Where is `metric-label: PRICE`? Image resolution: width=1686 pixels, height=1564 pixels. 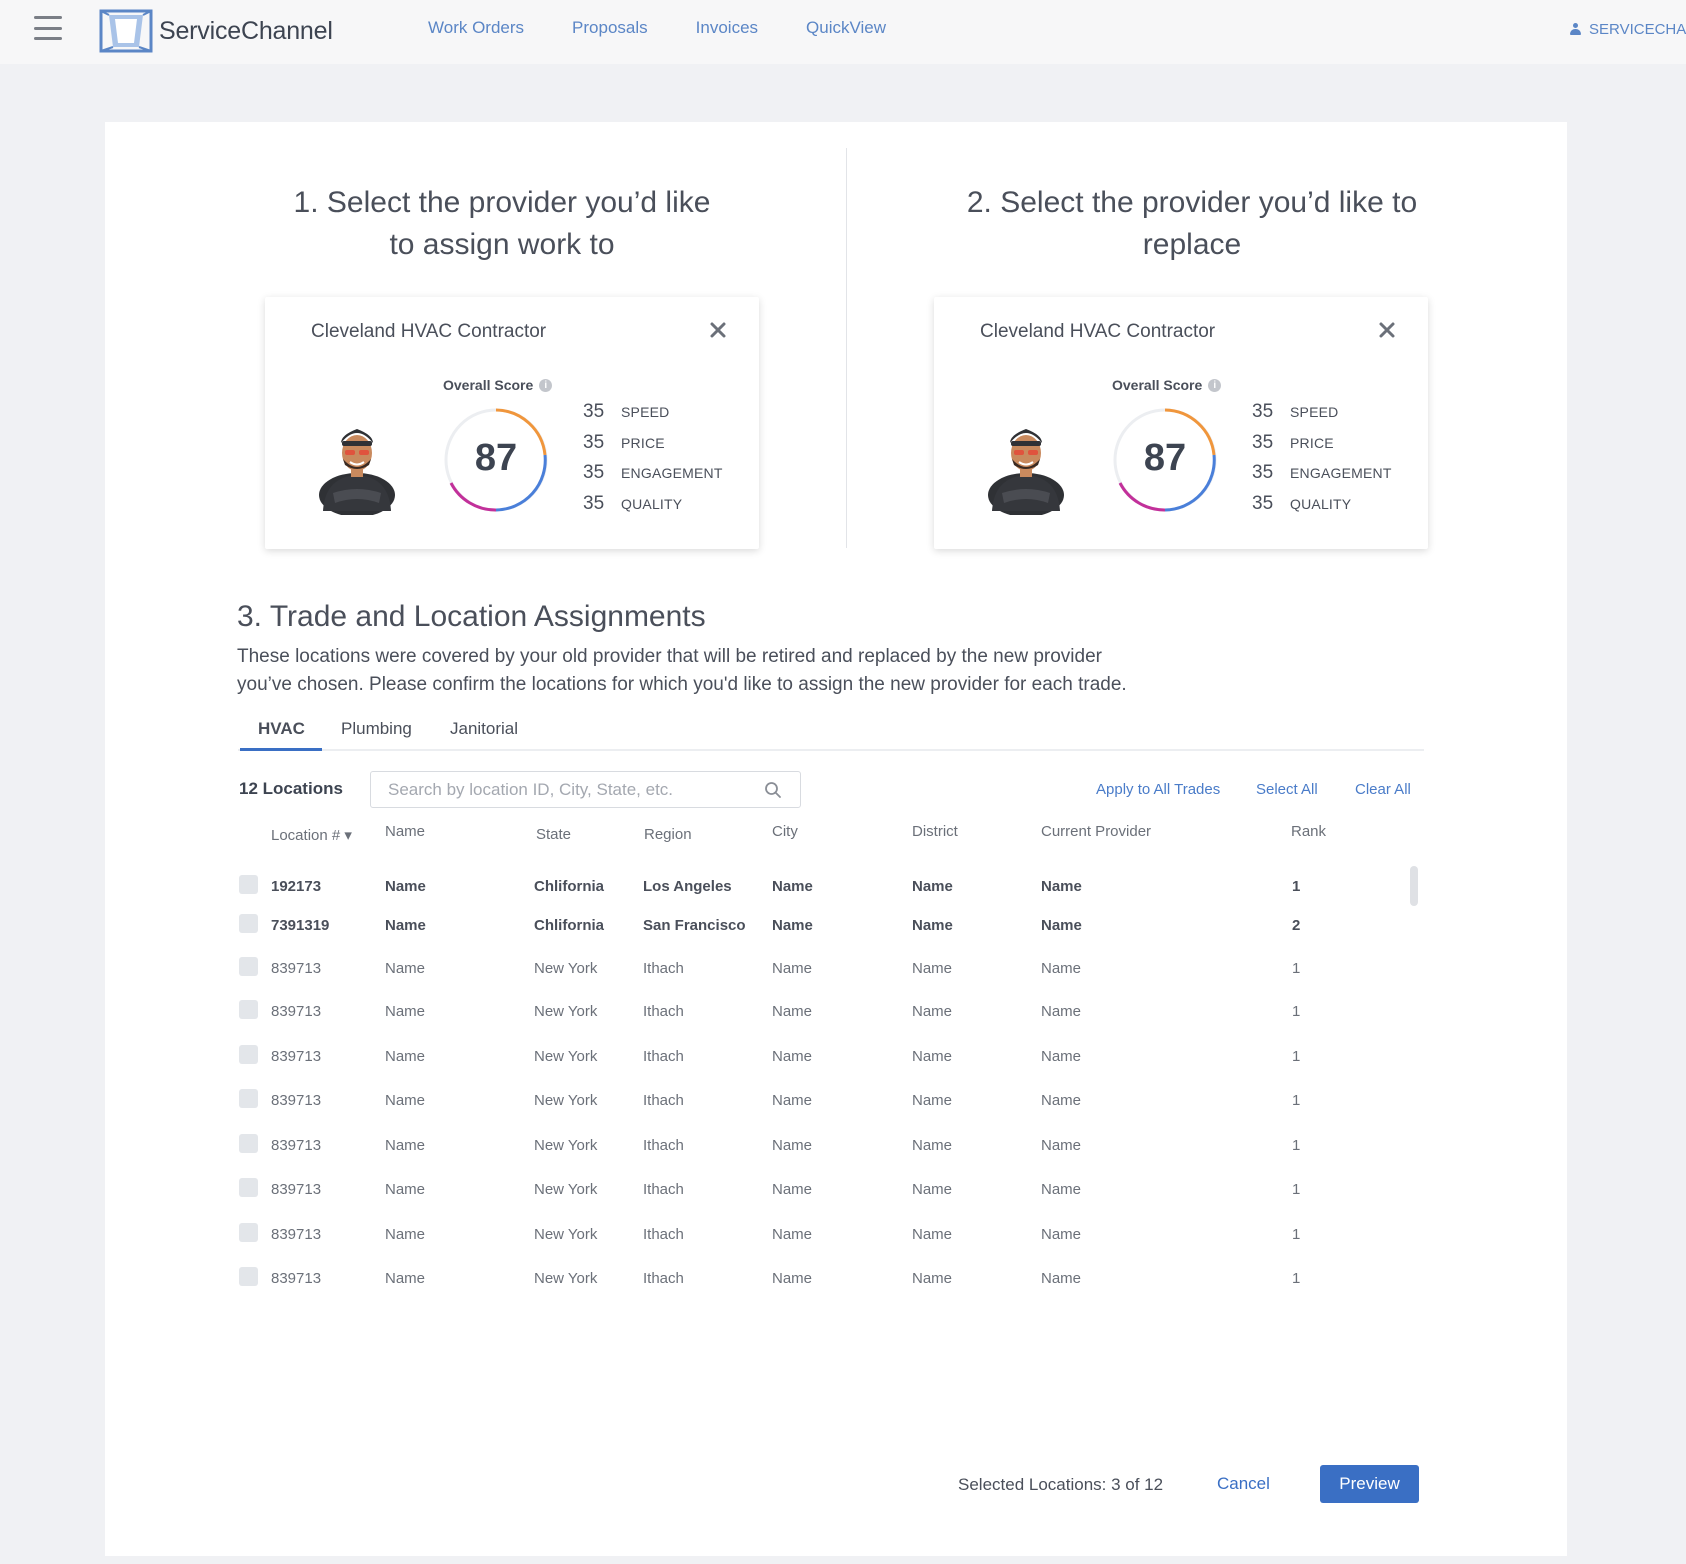
metric-label: PRICE is located at coordinates (643, 442).